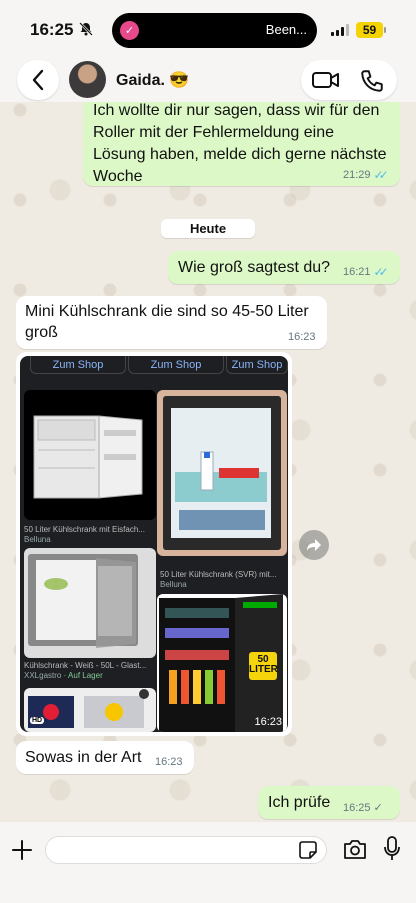 The image size is (416, 903). I want to click on message-meta: 16:25 ✓, so click(363, 808).